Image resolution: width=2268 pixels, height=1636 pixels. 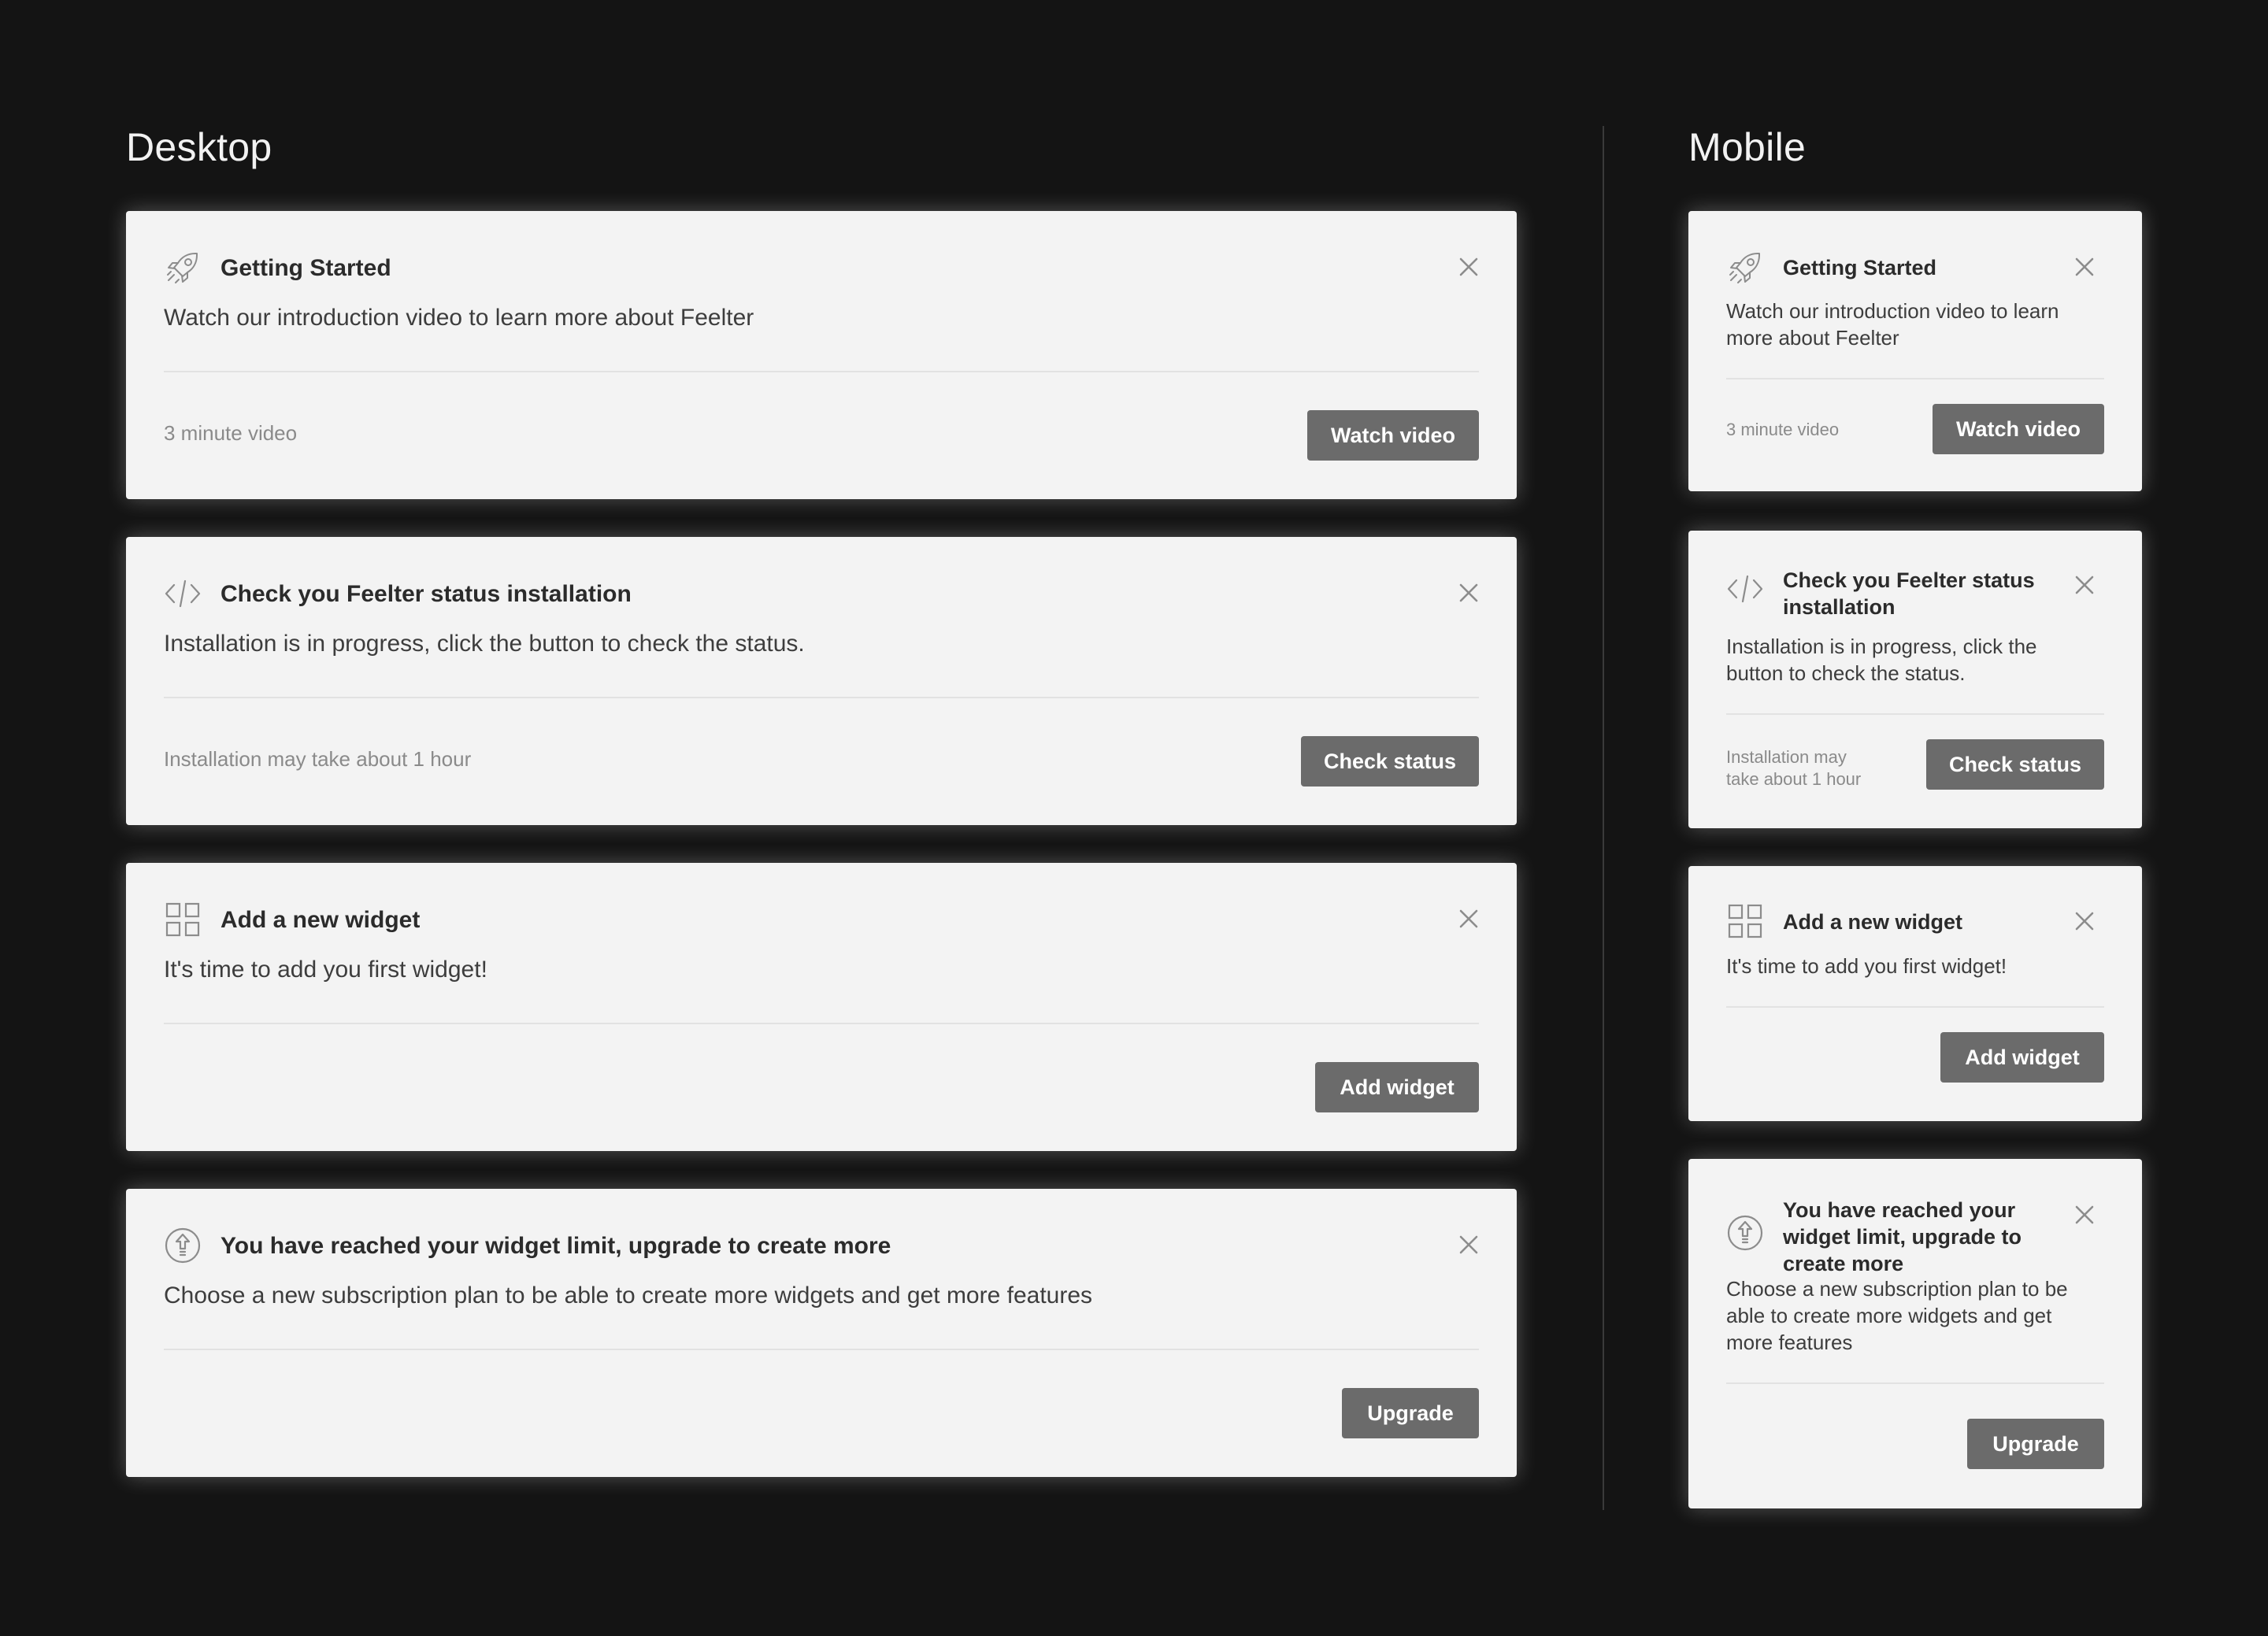 I want to click on desktop-heading: Desktop, so click(x=199, y=147).